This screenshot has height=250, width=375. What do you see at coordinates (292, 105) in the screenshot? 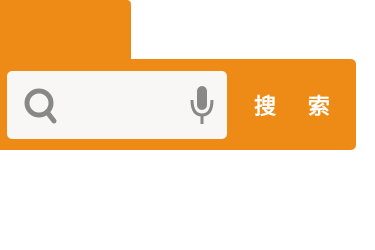
I see `search-button: 搜 索` at bounding box center [292, 105].